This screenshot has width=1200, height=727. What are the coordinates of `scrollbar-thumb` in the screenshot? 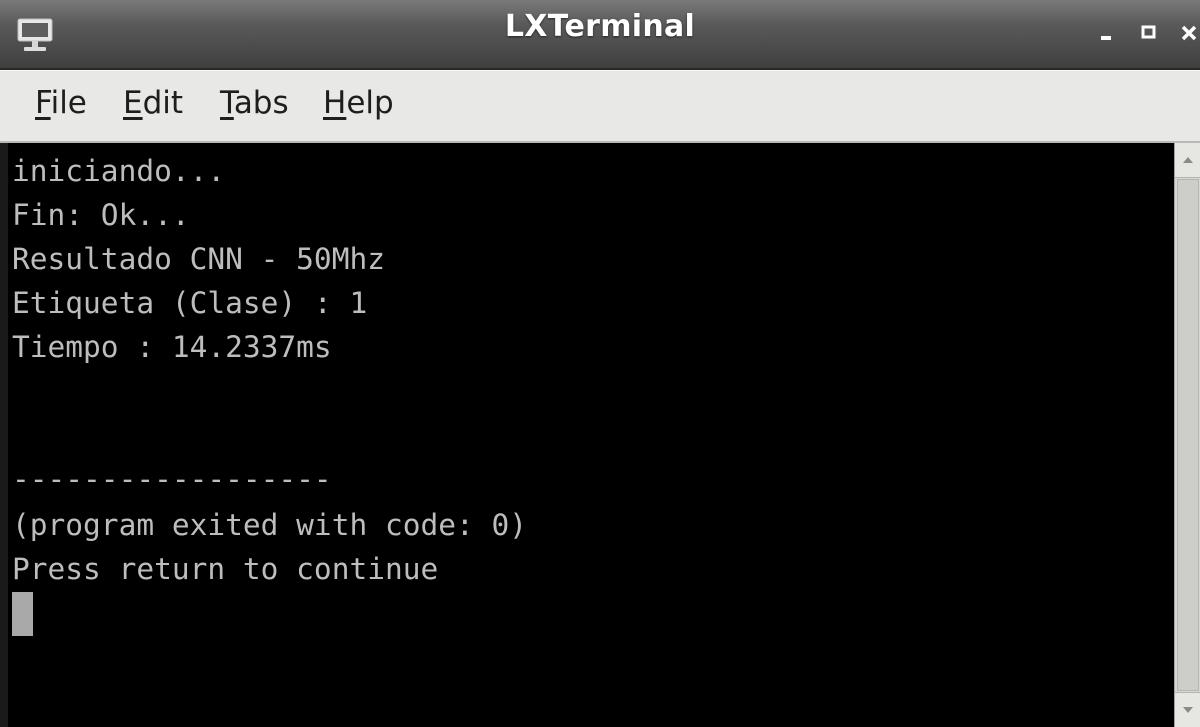 It's located at (1188, 435).